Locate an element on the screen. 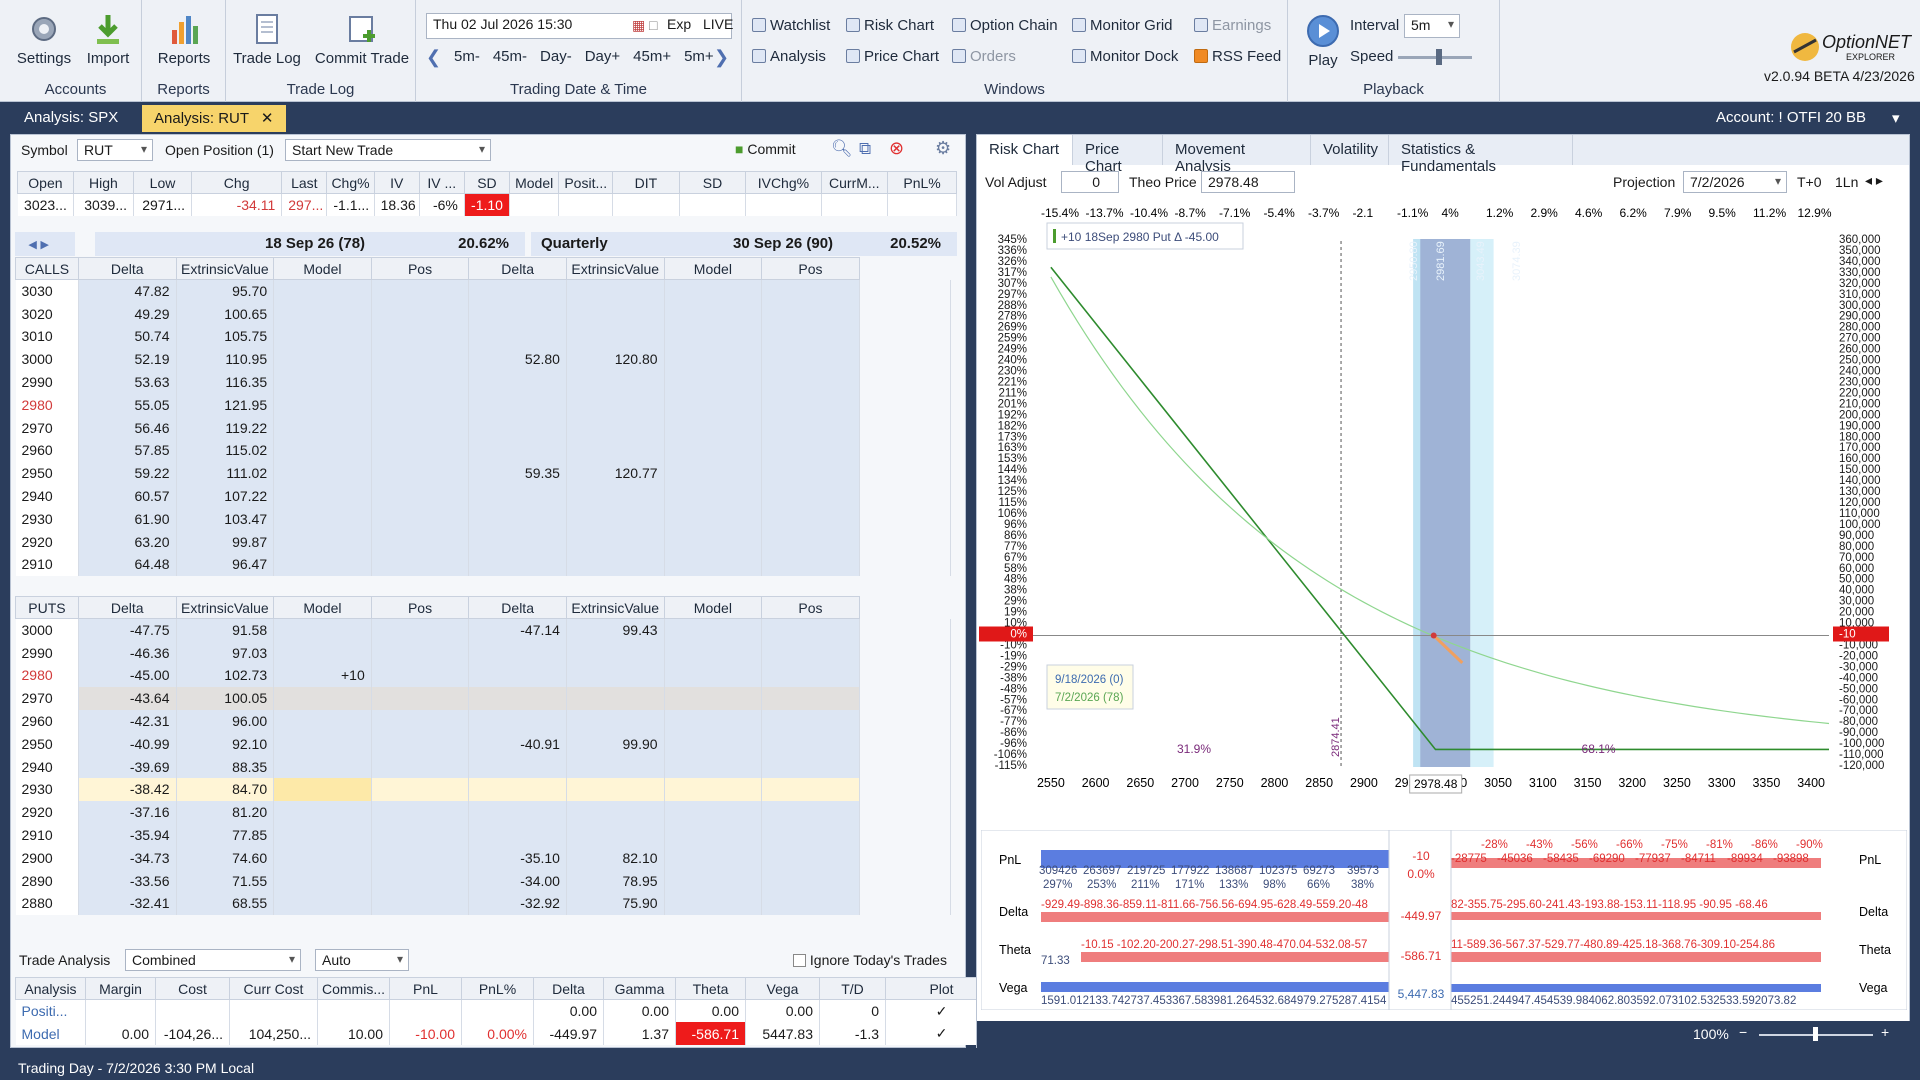  quote-header: Chg% is located at coordinates (350, 182).